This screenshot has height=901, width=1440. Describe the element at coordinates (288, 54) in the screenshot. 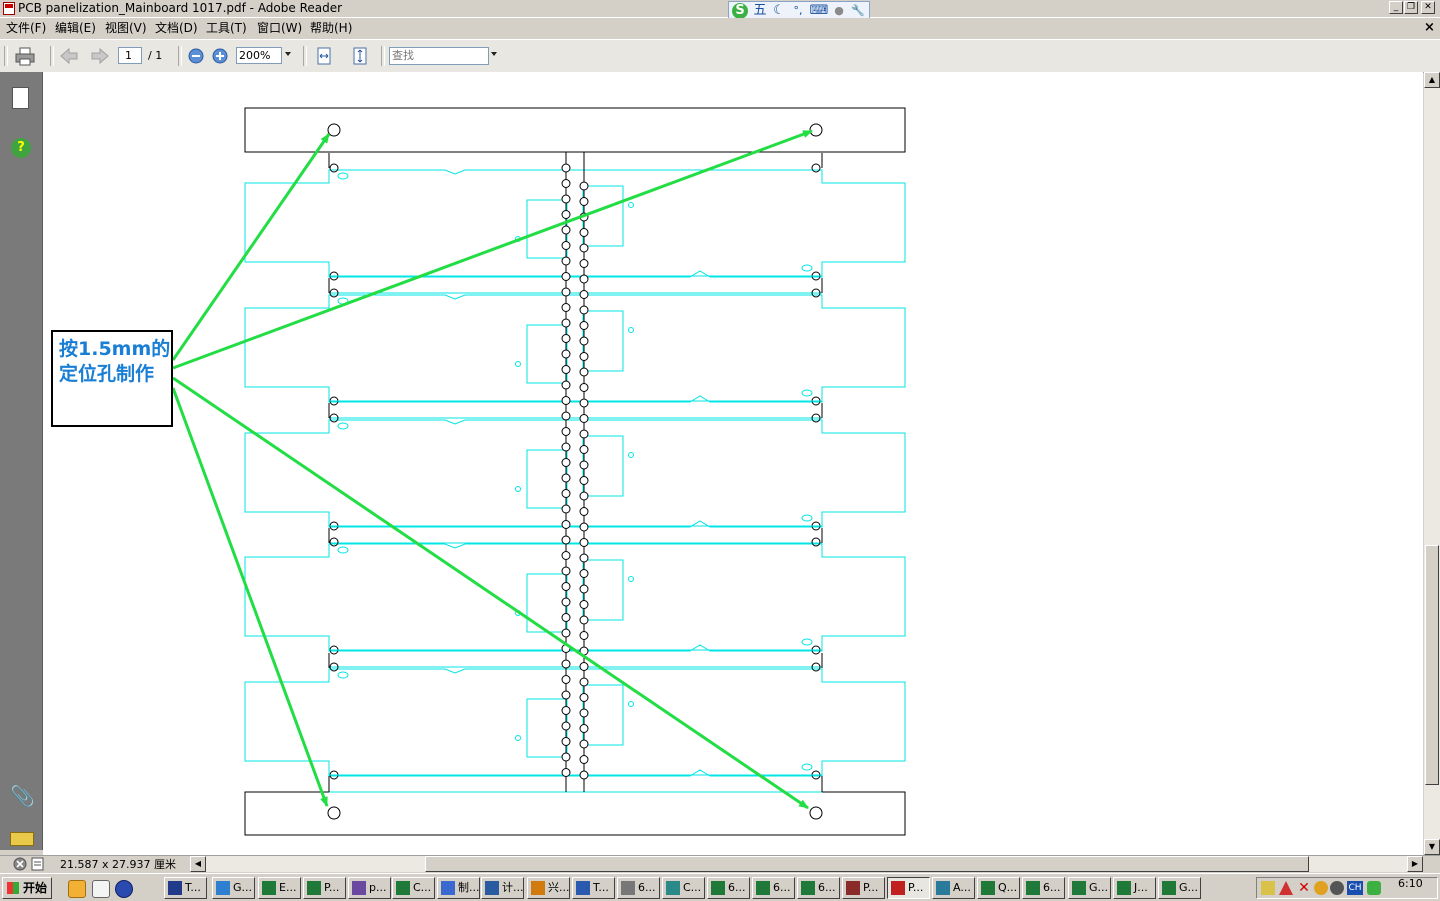

I see `zoom-dropdown-icon` at that location.